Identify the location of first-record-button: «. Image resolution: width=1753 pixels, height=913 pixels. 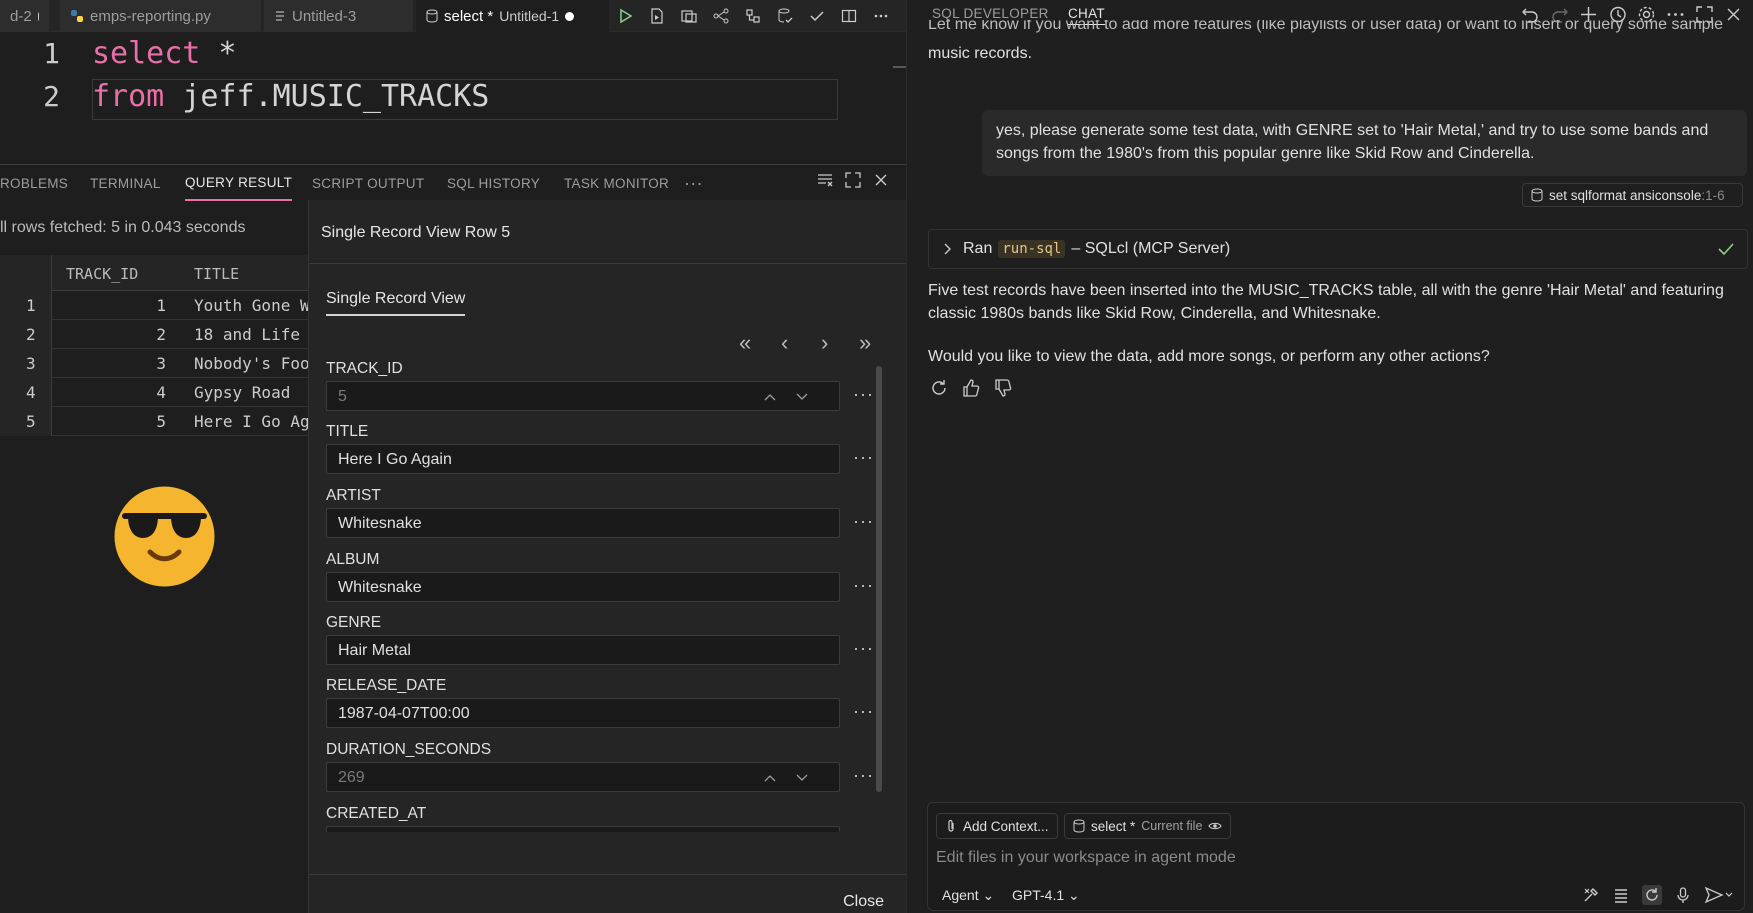
(745, 343).